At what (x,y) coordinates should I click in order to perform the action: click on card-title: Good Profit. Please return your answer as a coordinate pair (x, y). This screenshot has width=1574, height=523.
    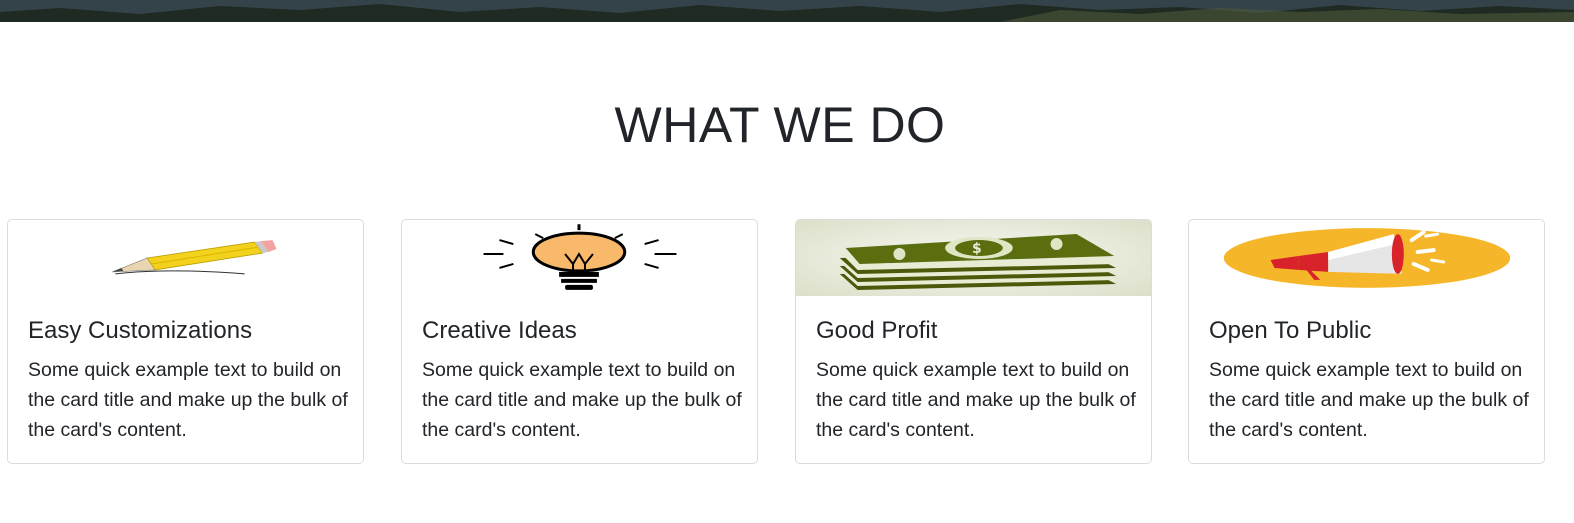
    Looking at the image, I should click on (877, 330).